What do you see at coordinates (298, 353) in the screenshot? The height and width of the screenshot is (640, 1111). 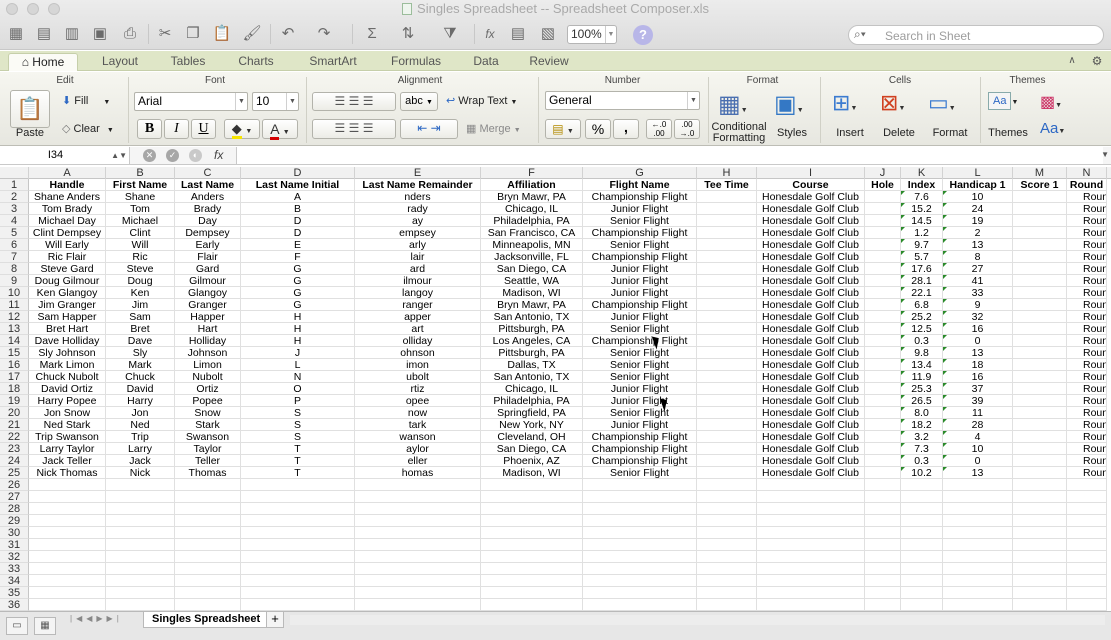 I see `table-cell: J` at bounding box center [298, 353].